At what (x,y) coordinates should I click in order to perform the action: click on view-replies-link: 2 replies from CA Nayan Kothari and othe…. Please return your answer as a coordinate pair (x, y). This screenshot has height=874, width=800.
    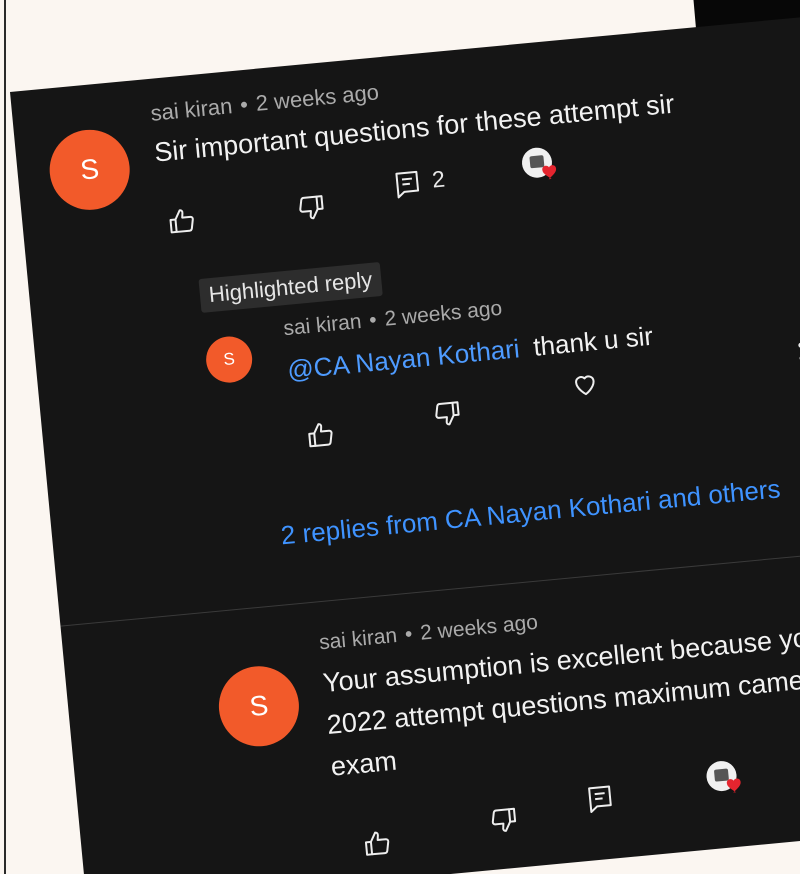
    Looking at the image, I should click on (531, 512).